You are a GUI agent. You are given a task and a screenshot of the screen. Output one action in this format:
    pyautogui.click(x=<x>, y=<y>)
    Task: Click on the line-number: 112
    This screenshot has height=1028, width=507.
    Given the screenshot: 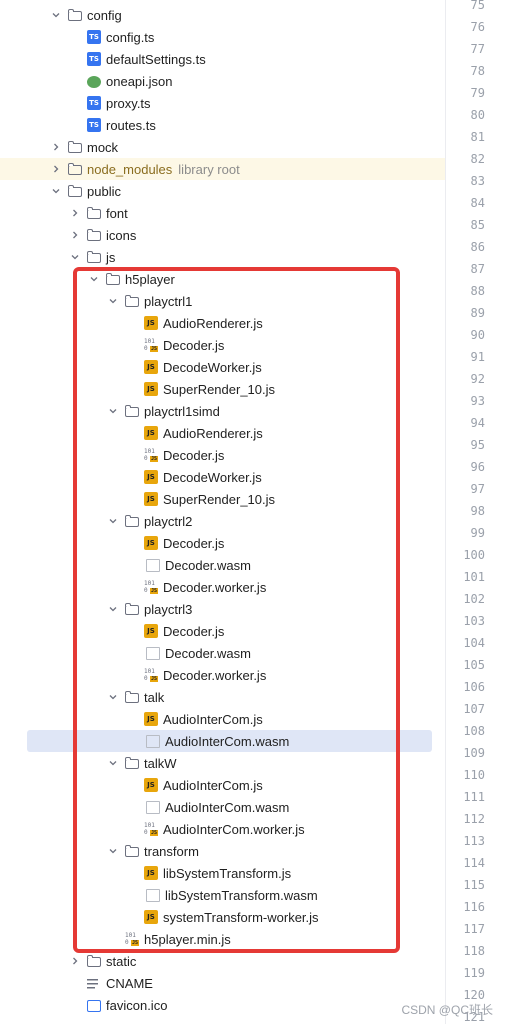 What is the action you would take?
    pyautogui.click(x=474, y=819)
    